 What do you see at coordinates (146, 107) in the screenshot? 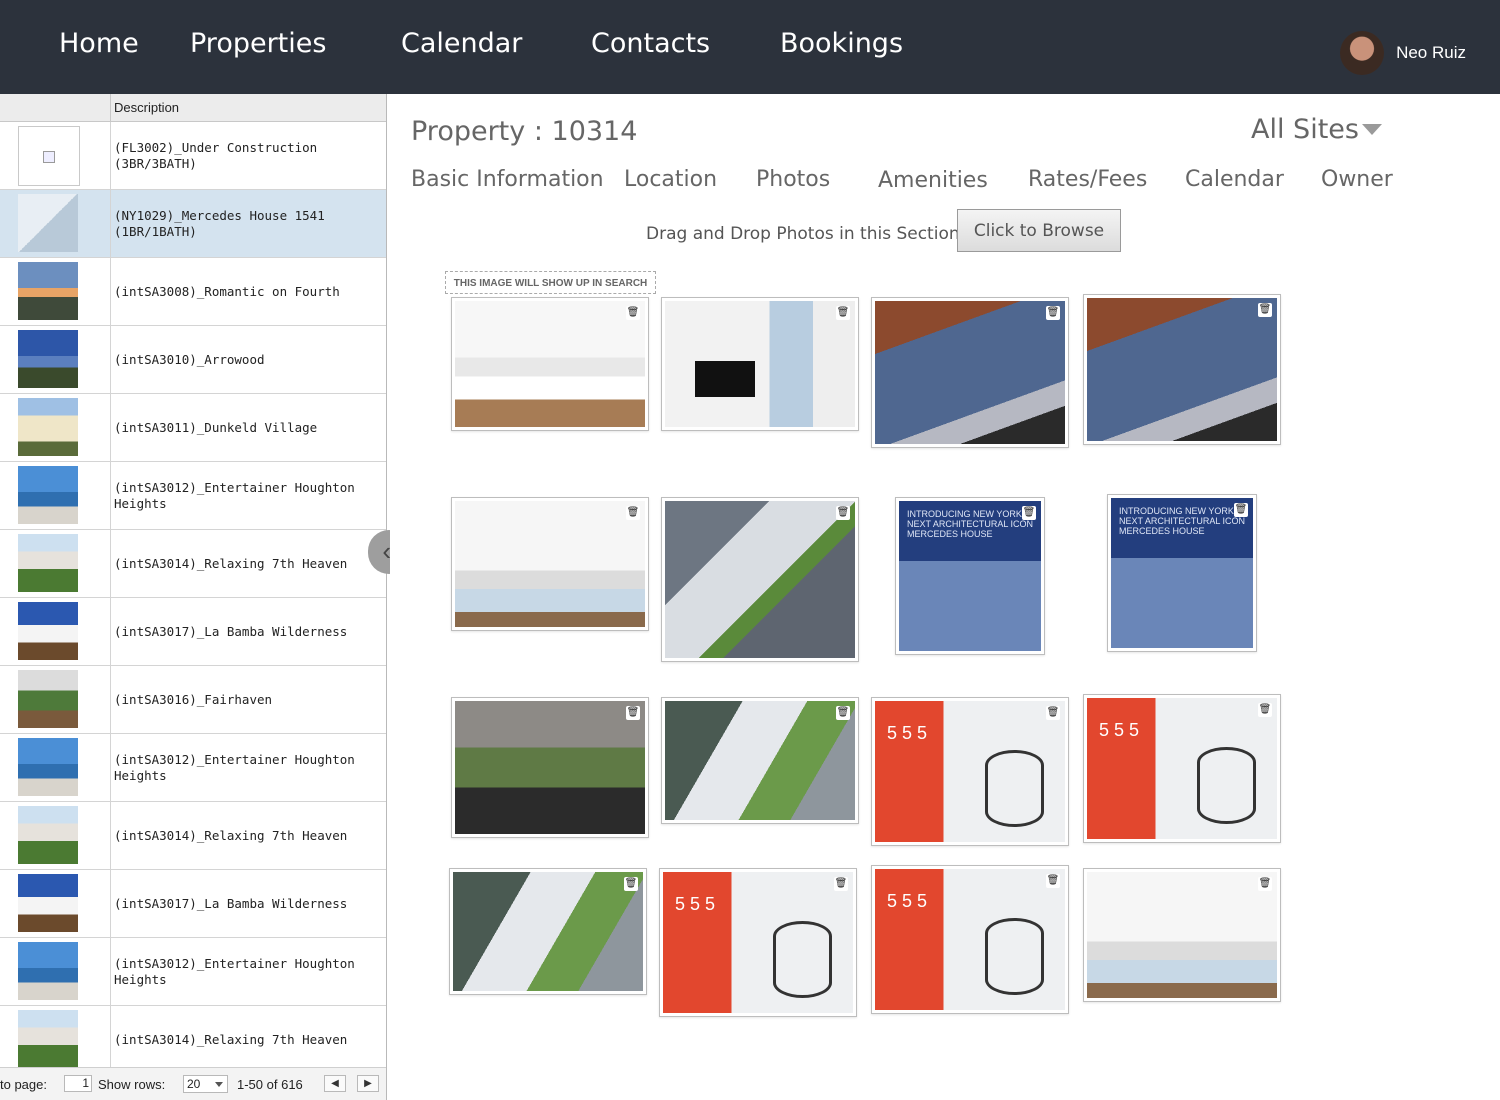
I see `description-column-header: Description` at bounding box center [146, 107].